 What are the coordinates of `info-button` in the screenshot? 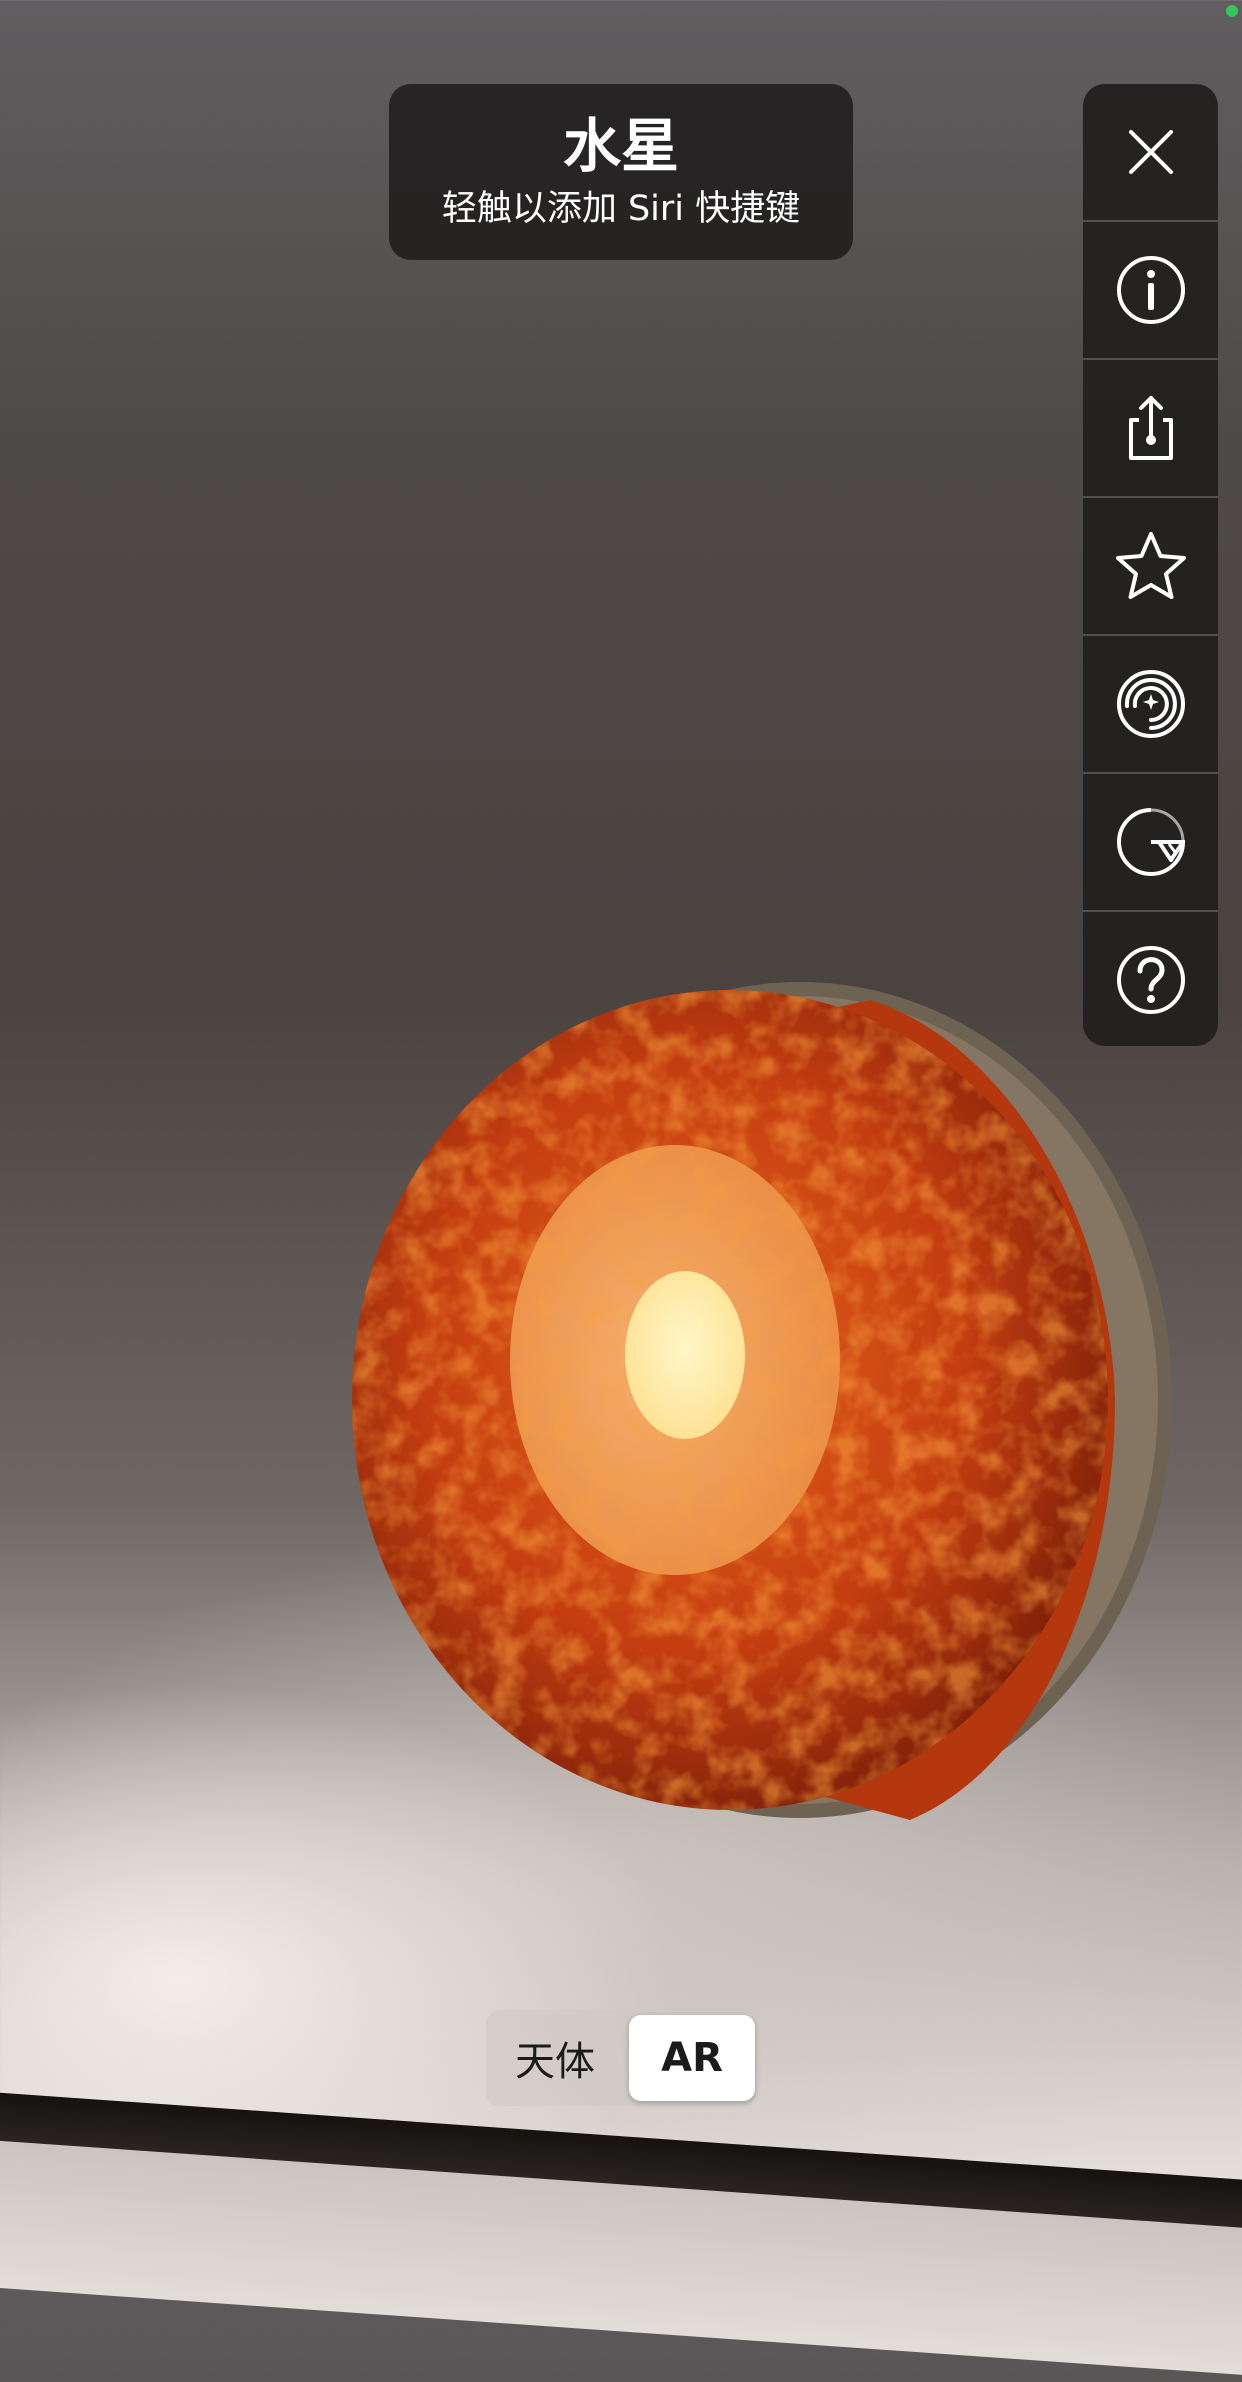 It's located at (1150, 291).